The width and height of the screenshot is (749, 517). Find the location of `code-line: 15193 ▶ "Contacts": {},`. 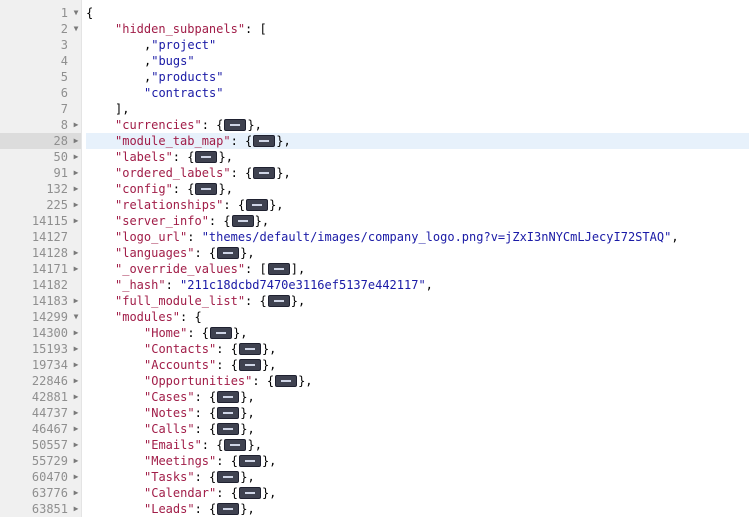

code-line: 15193 ▶ "Contacts": {}, is located at coordinates (374, 349).